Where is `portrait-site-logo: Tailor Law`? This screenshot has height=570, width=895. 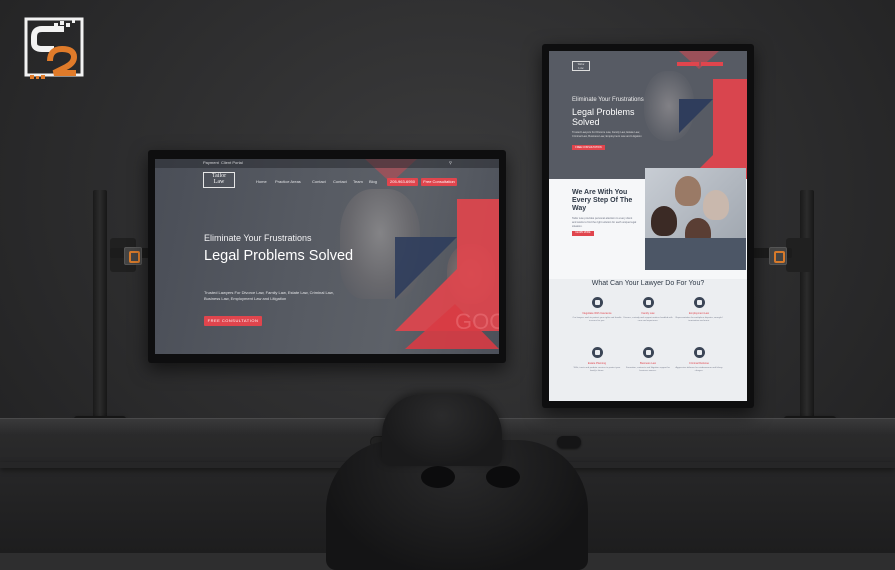
portrait-site-logo: Tailor Law is located at coordinates (581, 66).